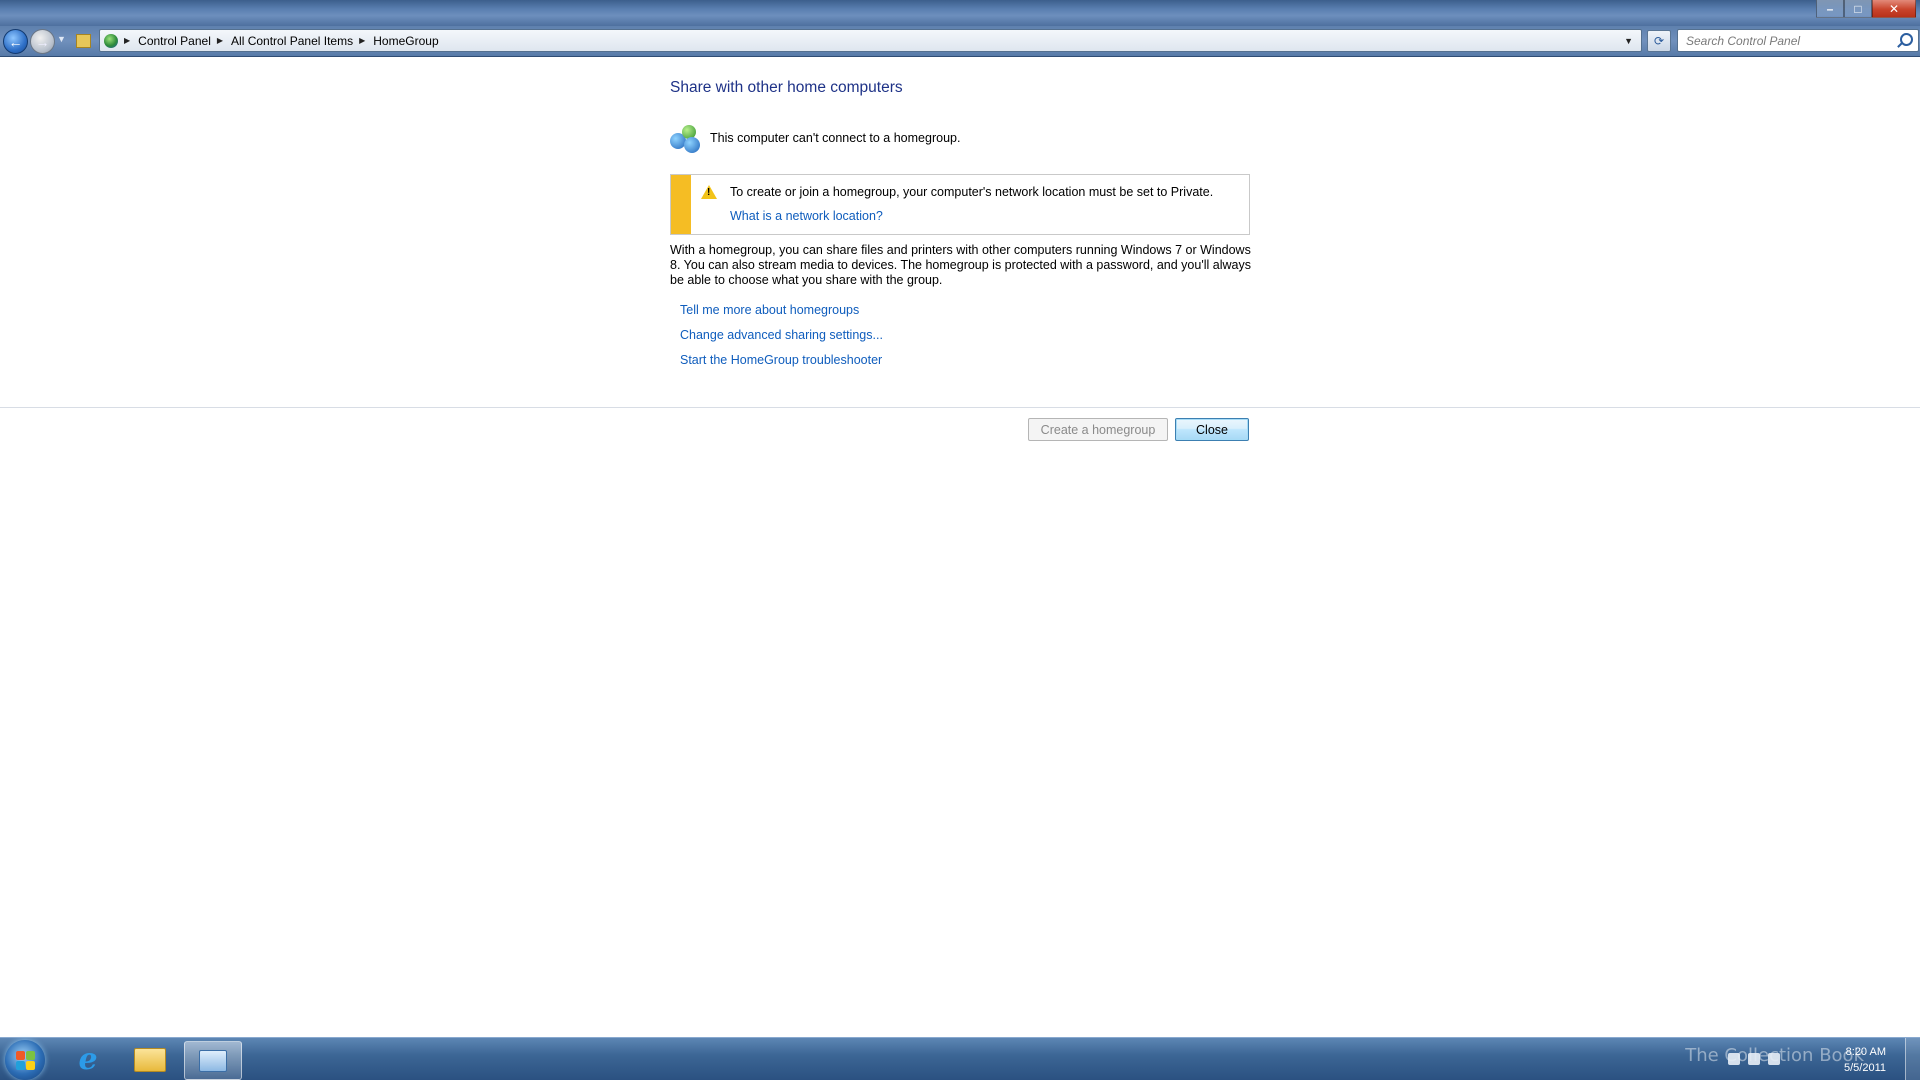 This screenshot has width=1920, height=1080. I want to click on arrow-left-icon: ←, so click(15, 41).